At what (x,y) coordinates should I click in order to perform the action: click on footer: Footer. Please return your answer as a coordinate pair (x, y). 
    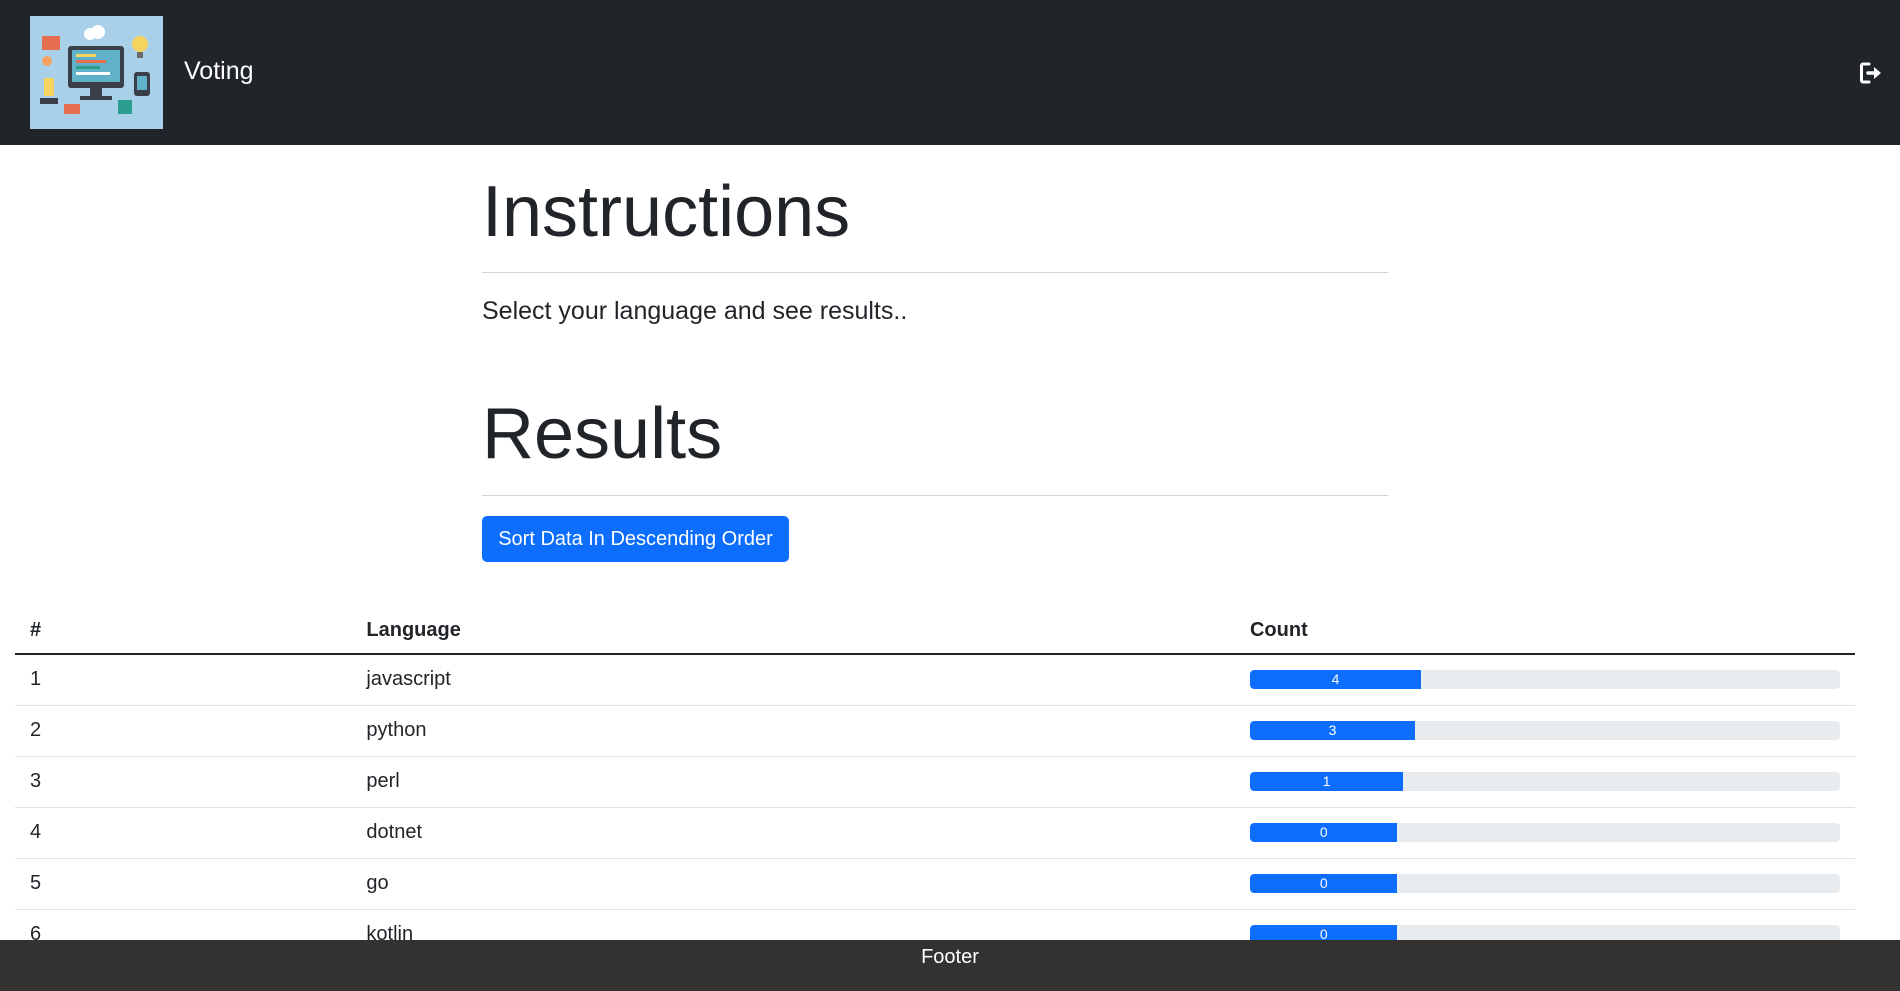
    Looking at the image, I should click on (950, 965).